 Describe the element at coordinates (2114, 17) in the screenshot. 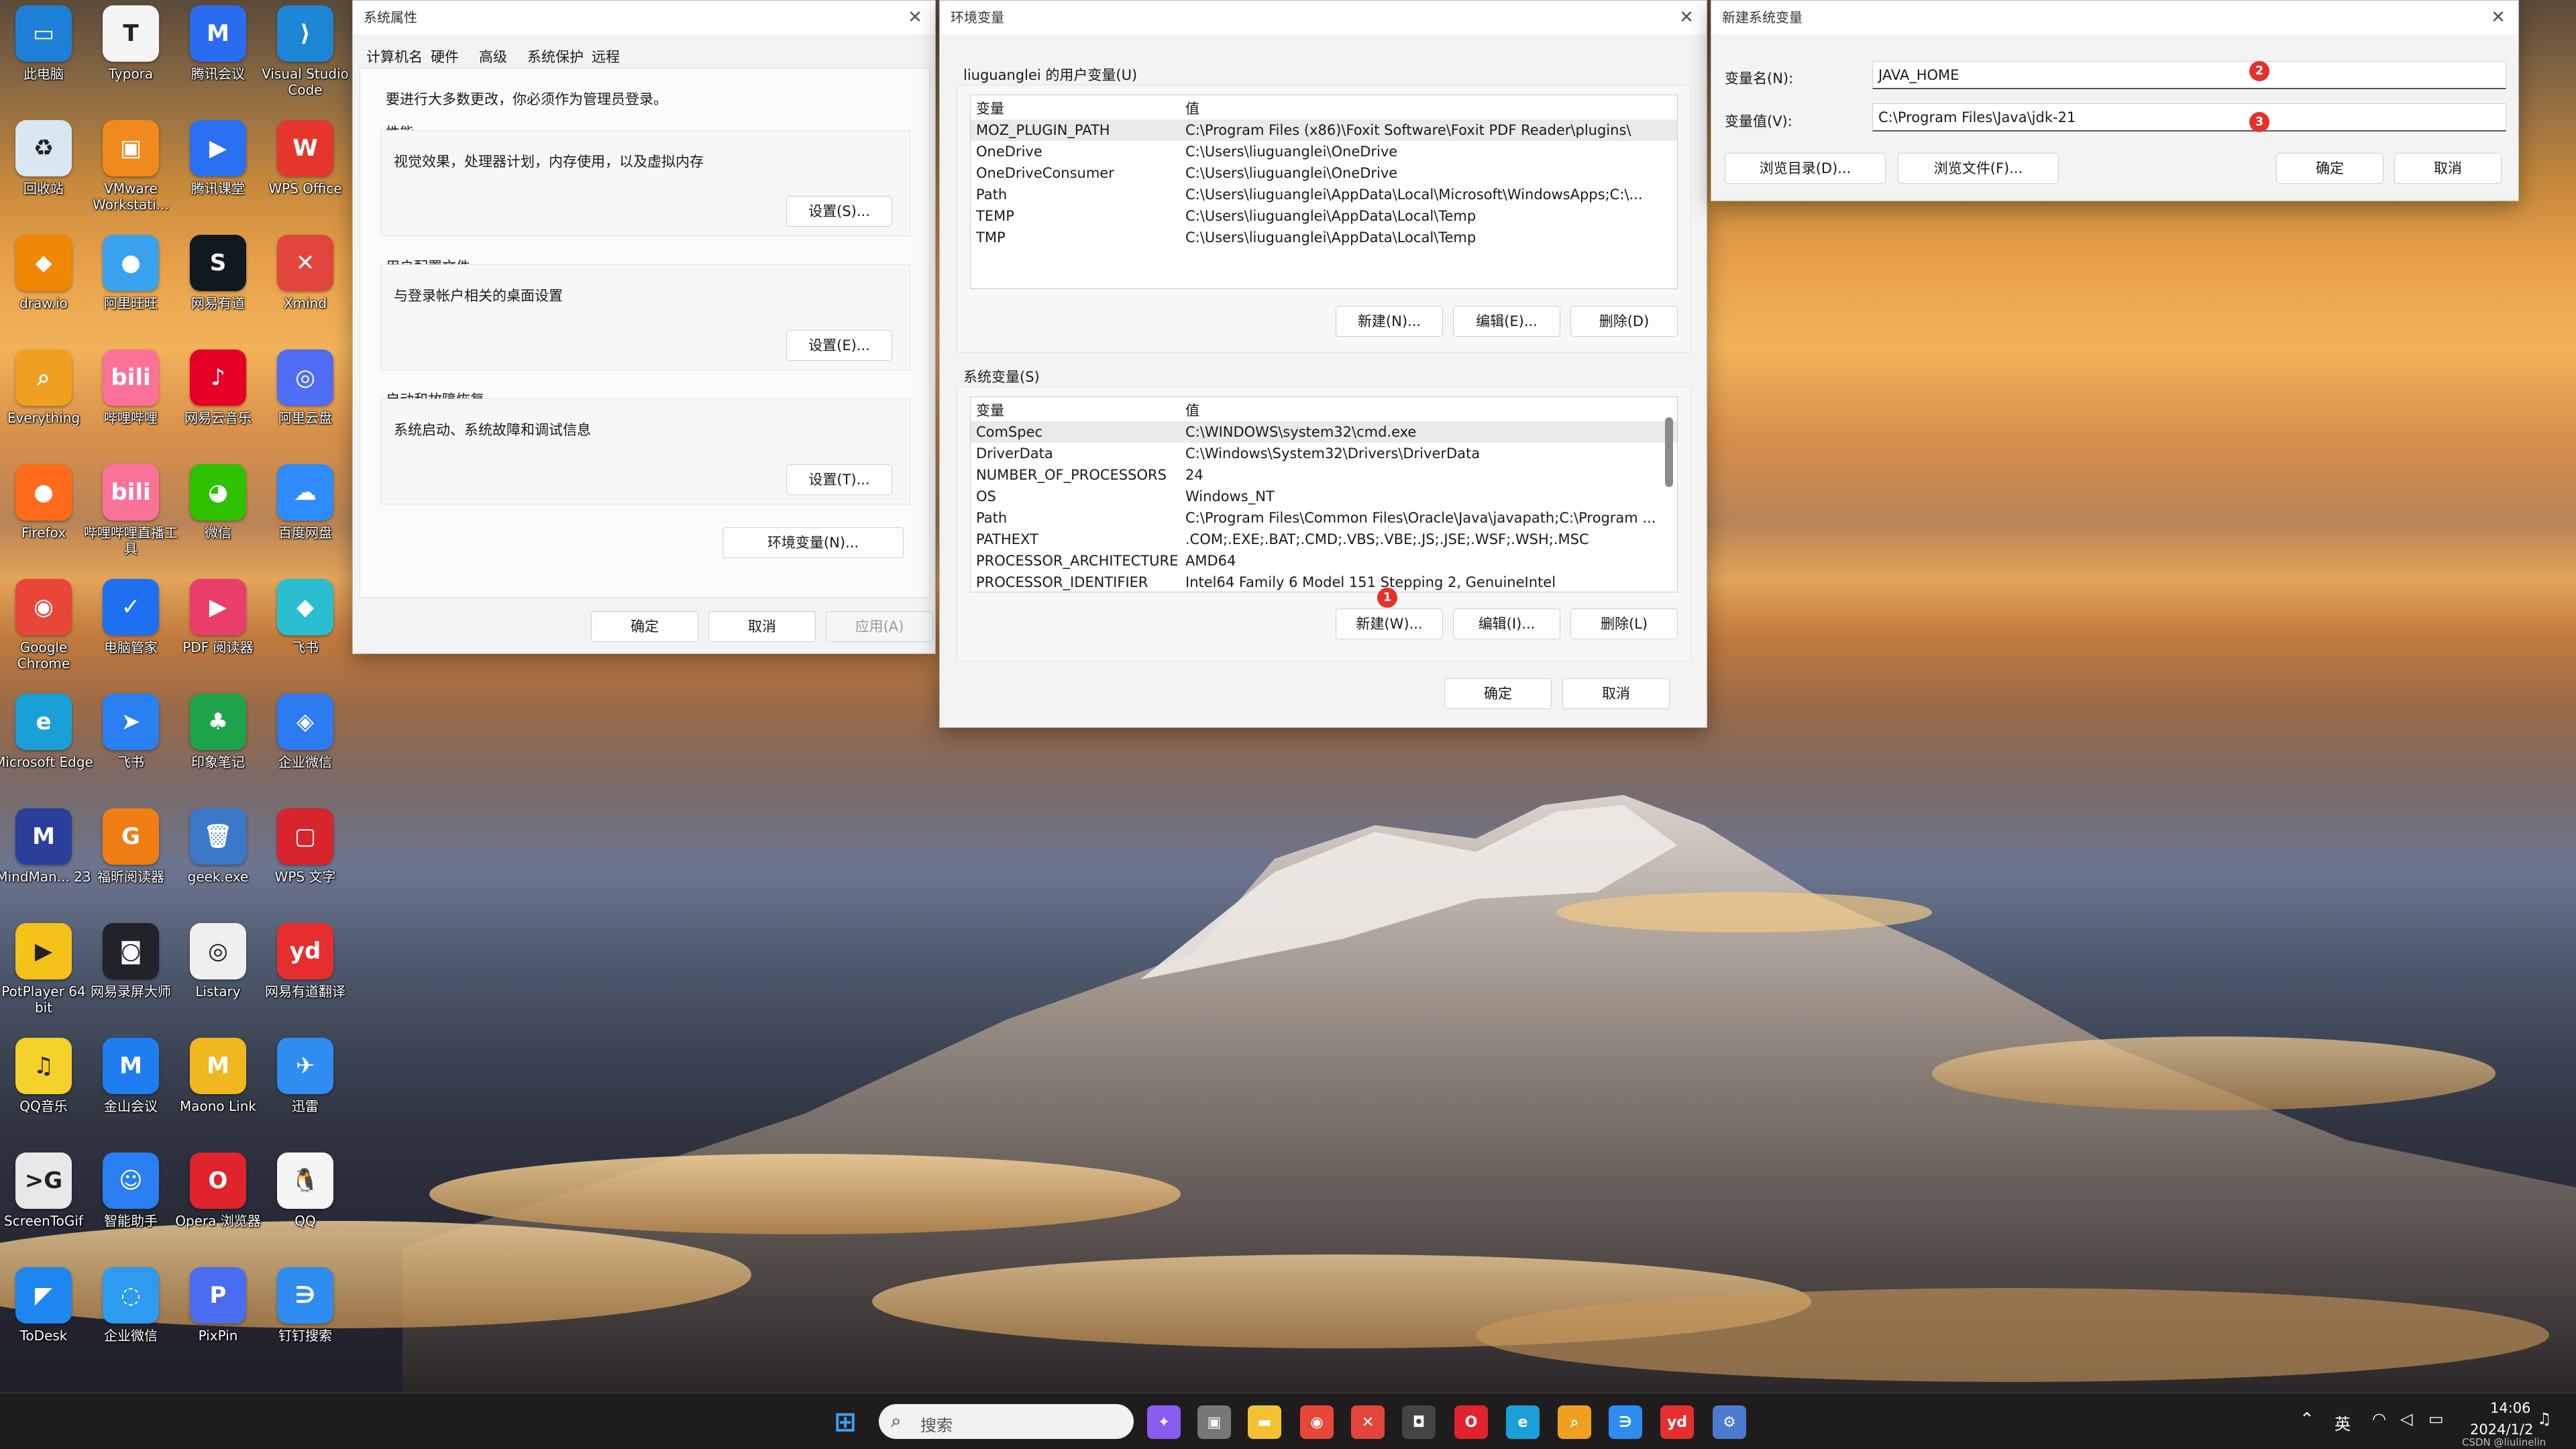

I see `new-system-variable-titlebar: 新建系统变量 ✕` at that location.